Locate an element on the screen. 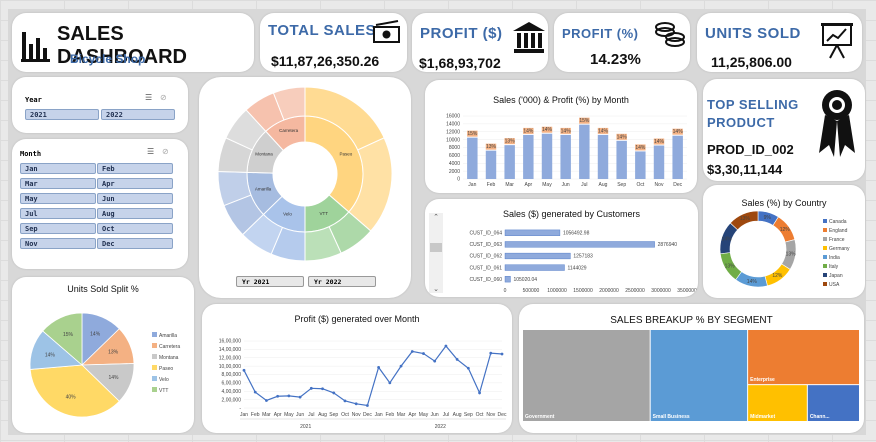 This screenshot has height=442, width=876. x-tick-label: Jun is located at coordinates (300, 415).